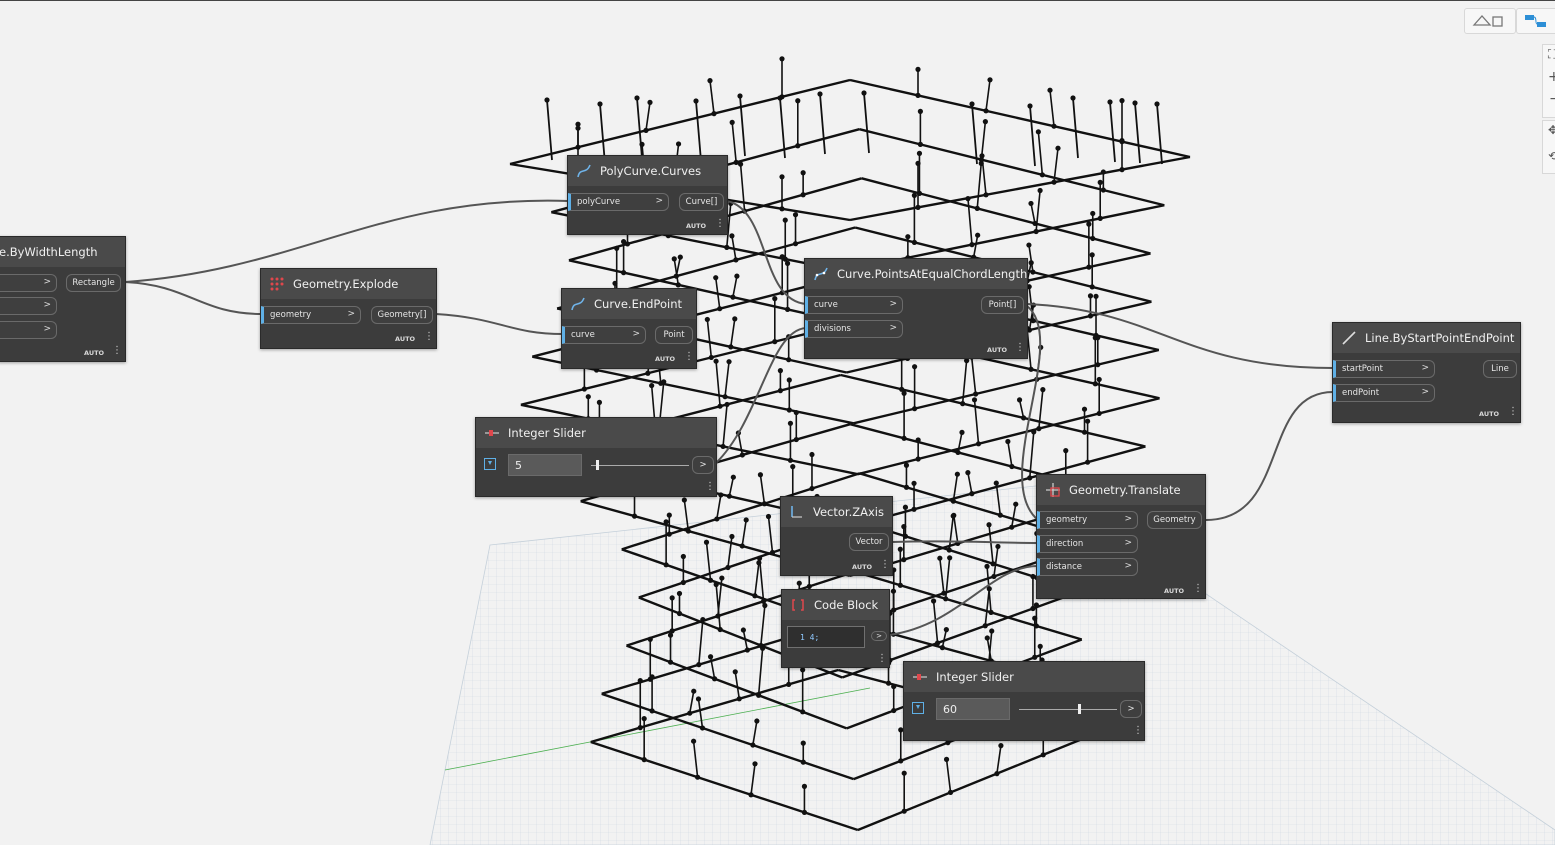  What do you see at coordinates (1551, 156) in the screenshot?
I see `orbit-icon: ⟲` at bounding box center [1551, 156].